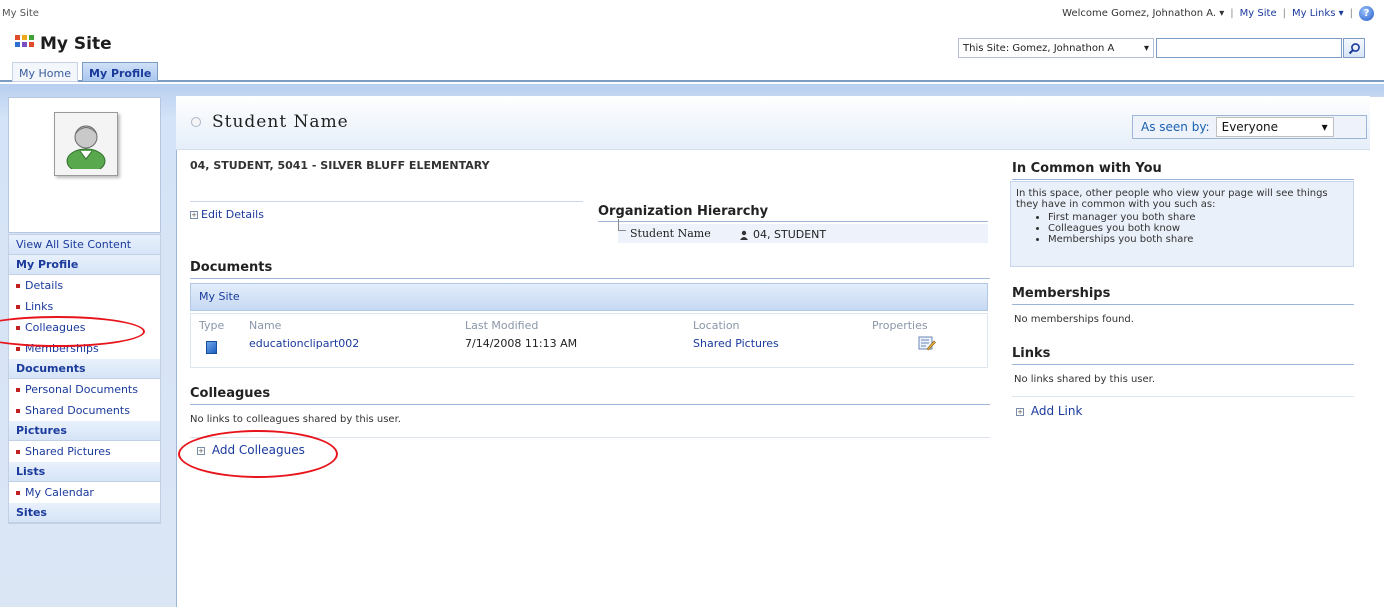 This screenshot has height=607, width=1384. I want to click on documents-site-label: My Site, so click(219, 296).